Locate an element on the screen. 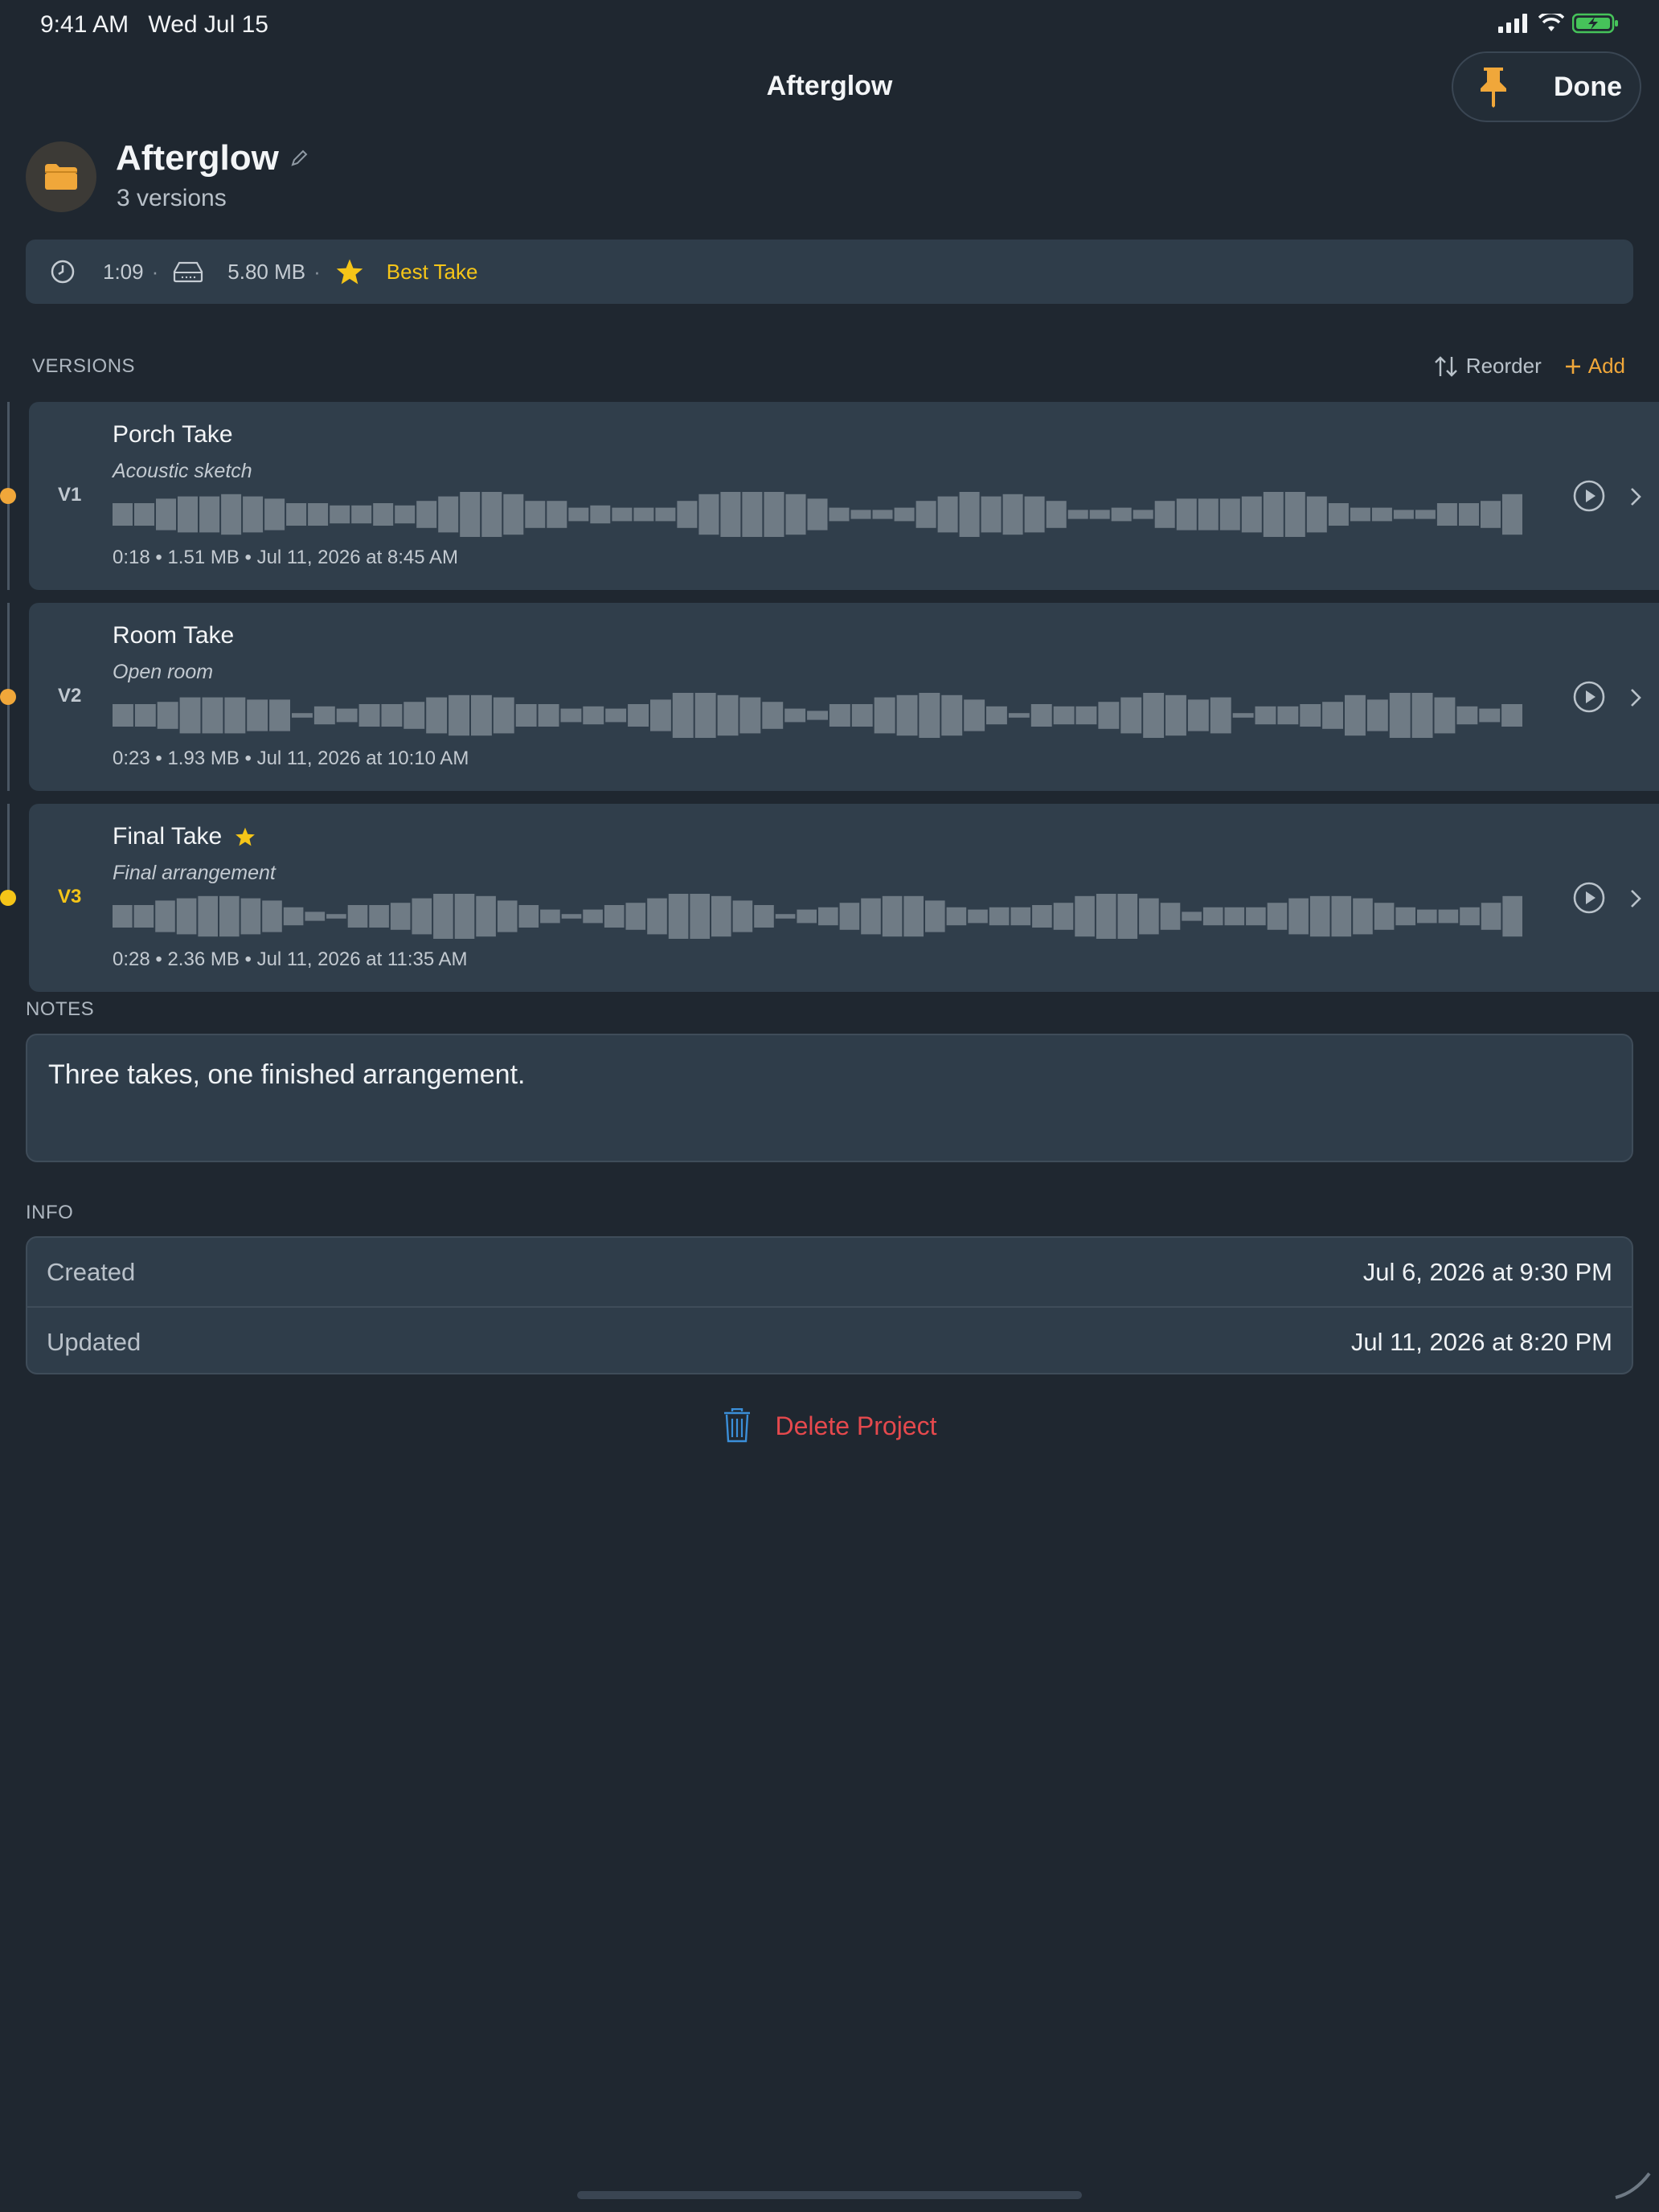 The width and height of the screenshot is (1659, 2212). storage-icon is located at coordinates (188, 272).